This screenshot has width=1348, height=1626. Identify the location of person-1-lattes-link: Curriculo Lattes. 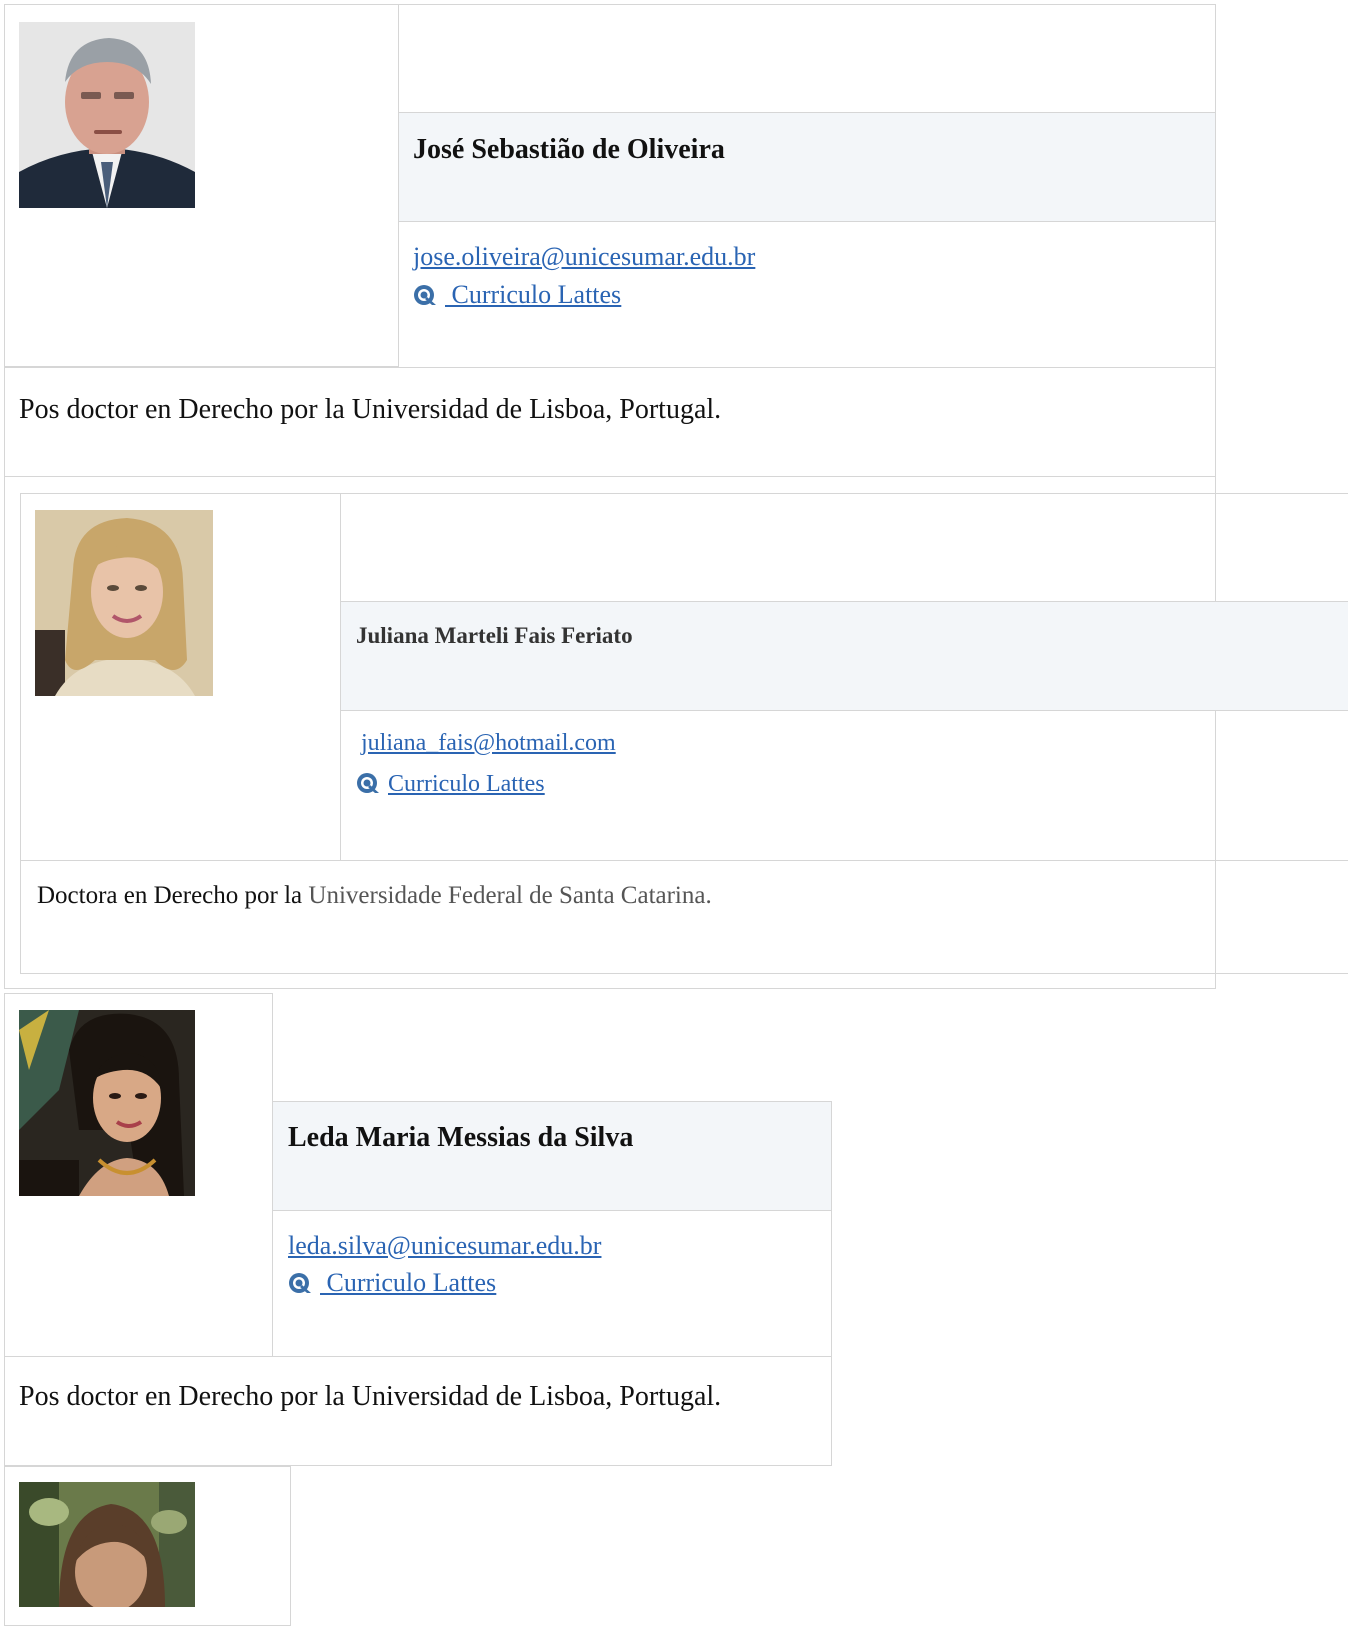
(517, 295).